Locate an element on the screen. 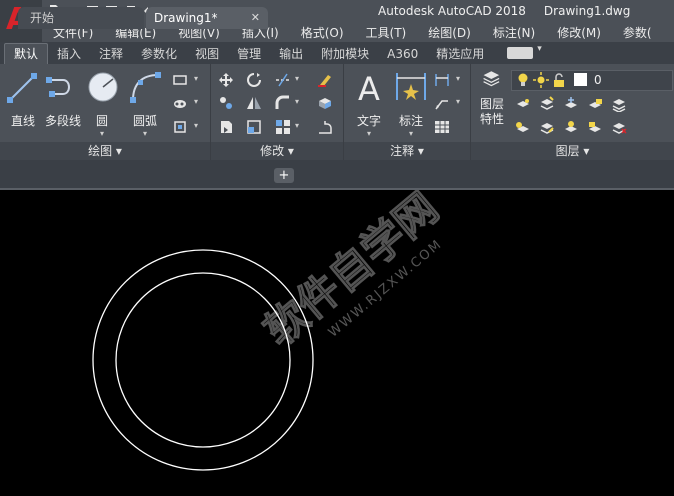 The height and width of the screenshot is (496, 674). layer-properties-label: 图层 特性 is located at coordinates (492, 112).